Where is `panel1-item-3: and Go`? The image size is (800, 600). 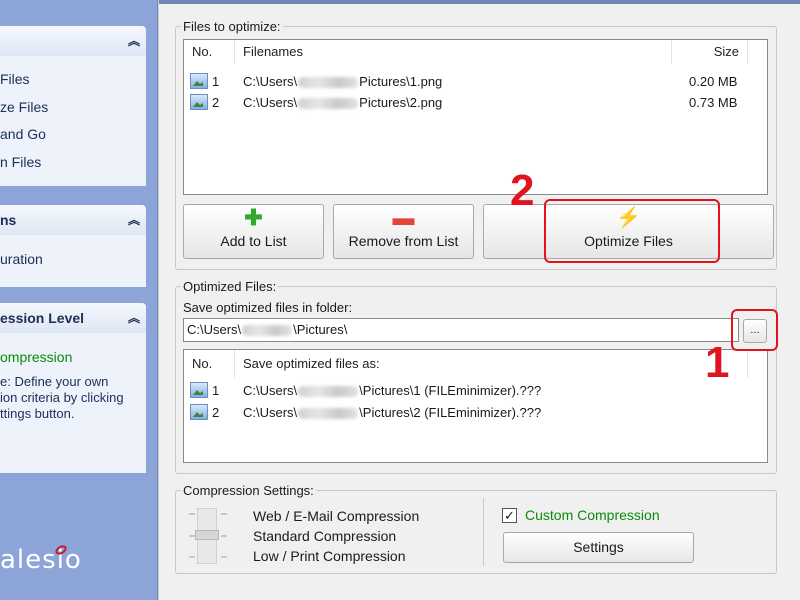 panel1-item-3: and Go is located at coordinates (23, 134).